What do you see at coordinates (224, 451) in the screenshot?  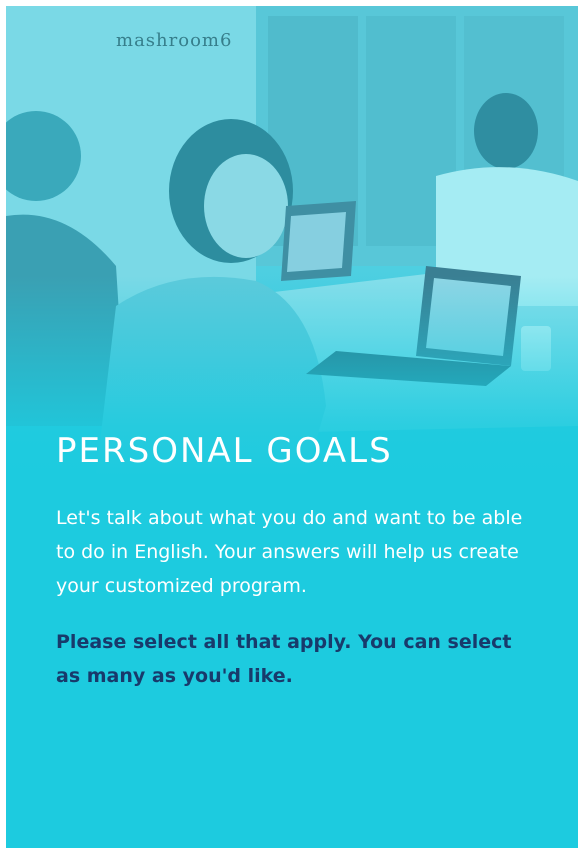 I see `page-title: PERSONAL GOALS` at bounding box center [224, 451].